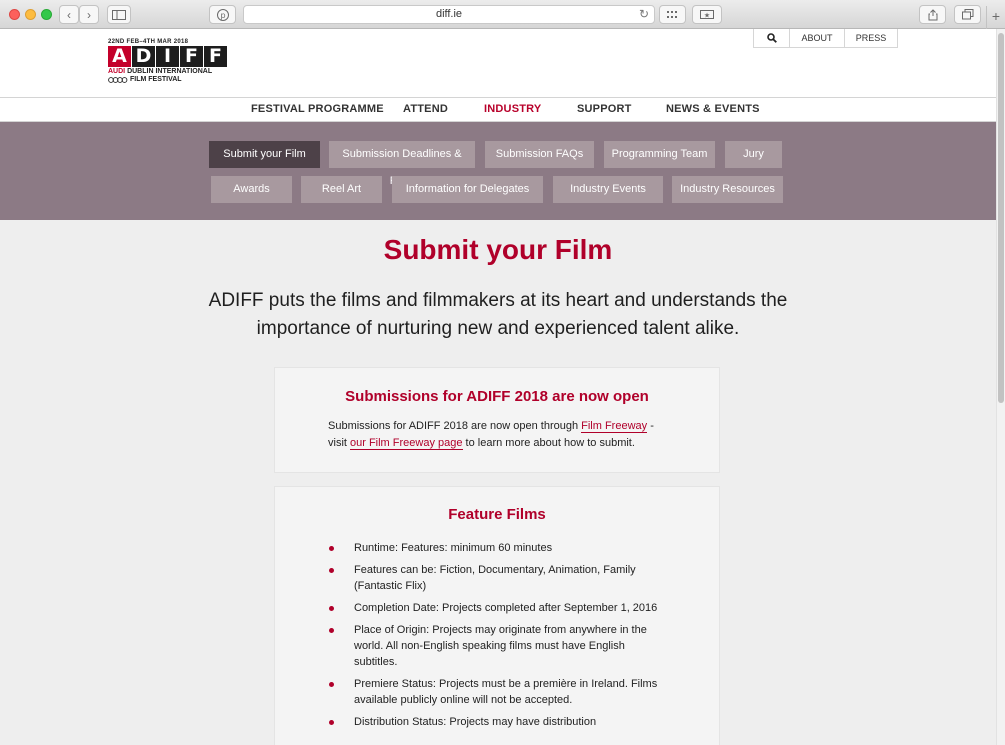 This screenshot has height=745, width=1005. I want to click on logo-subtitle: AUDI DUBLIN INTERNATIONAL FILM FESTIVAL, so click(169, 76).